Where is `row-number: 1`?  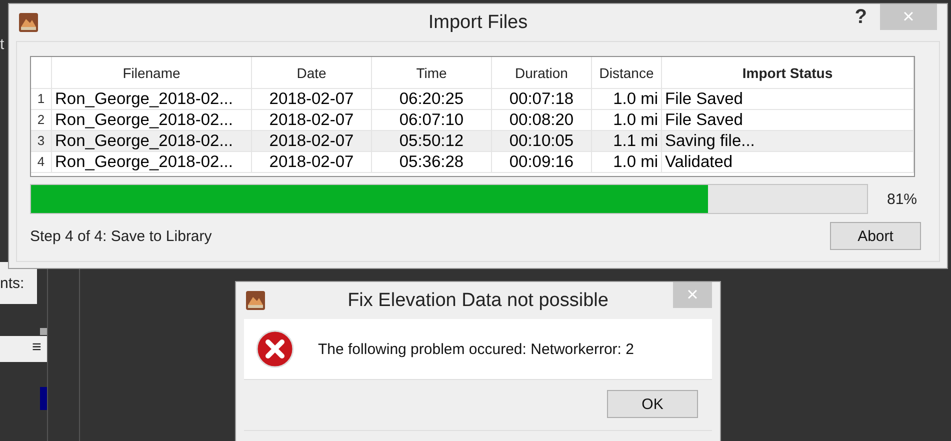 row-number: 1 is located at coordinates (41, 99).